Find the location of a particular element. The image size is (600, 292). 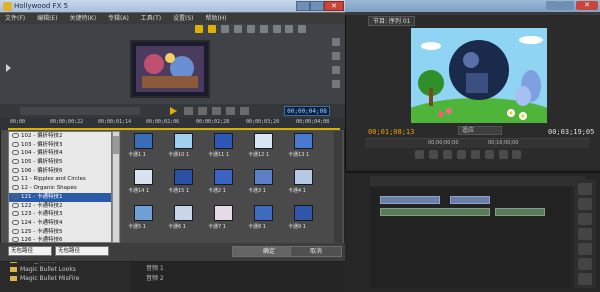

track-label-audio-2: 音频 2 is located at coordinates (237, 279).